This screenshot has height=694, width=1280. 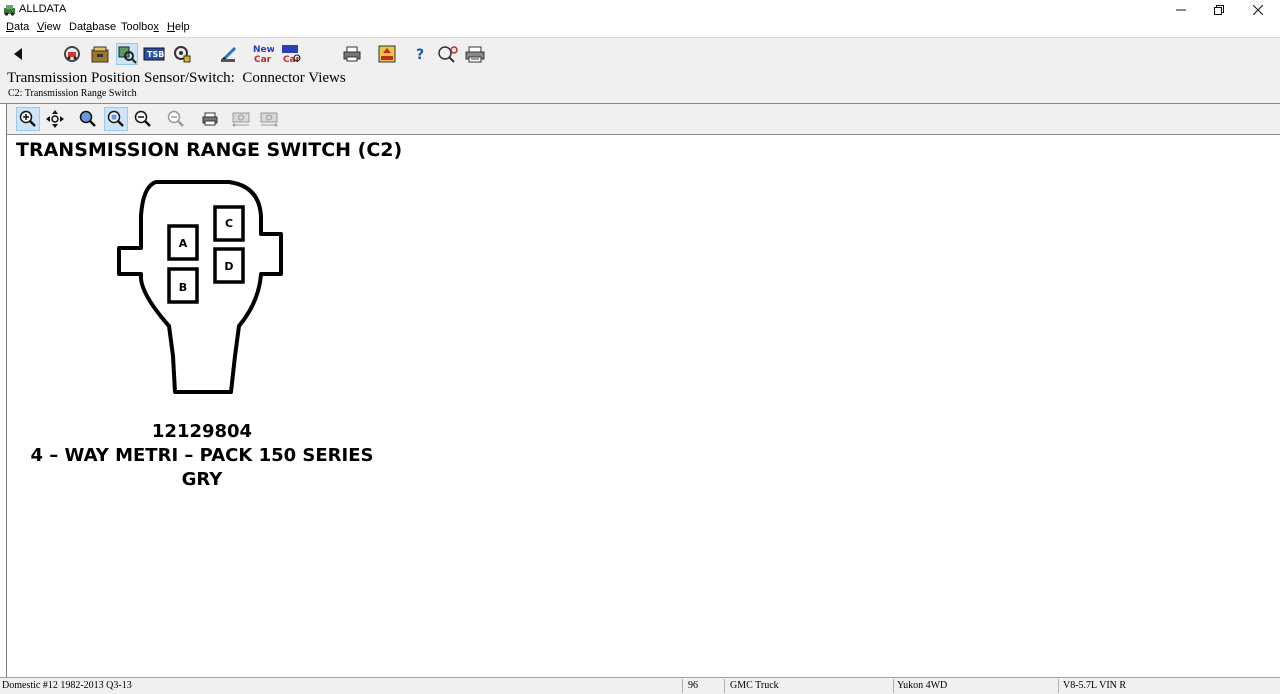 I want to click on connector-description: 4 – WAY METRI – PACK 150 SERIES, so click(x=202, y=455).